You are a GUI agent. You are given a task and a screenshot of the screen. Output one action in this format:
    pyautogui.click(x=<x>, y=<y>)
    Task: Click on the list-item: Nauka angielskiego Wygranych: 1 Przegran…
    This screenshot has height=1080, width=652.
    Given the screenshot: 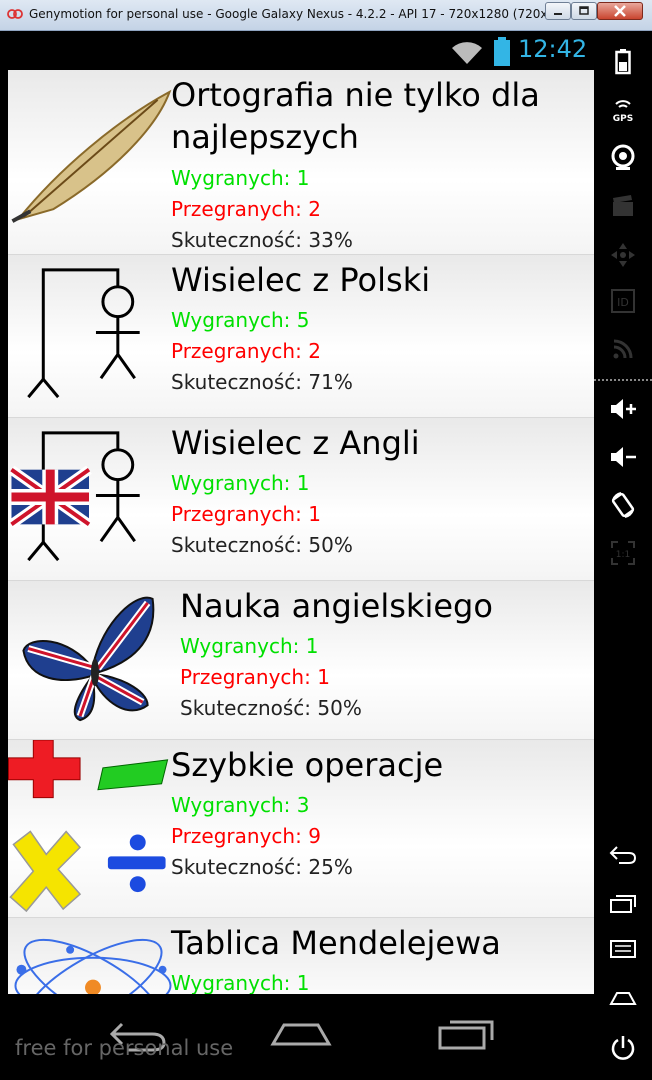 What is the action you would take?
    pyautogui.click(x=301, y=660)
    